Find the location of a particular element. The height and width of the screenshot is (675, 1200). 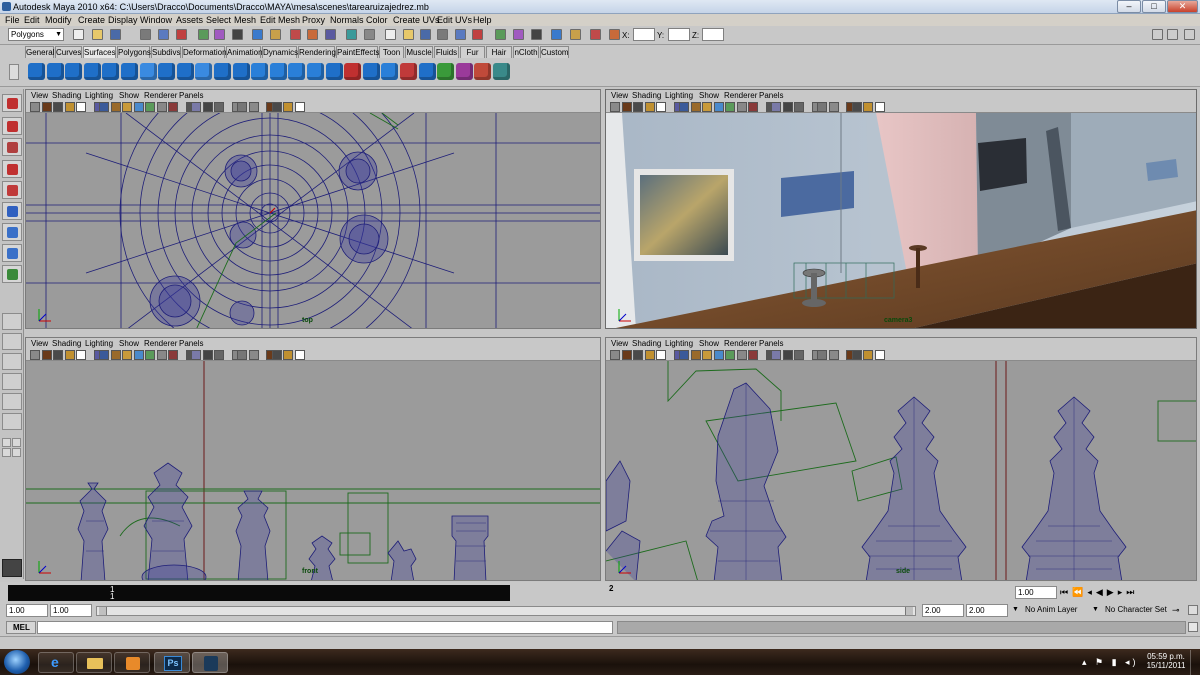

layout-stacked-icon is located at coordinates (12, 381).